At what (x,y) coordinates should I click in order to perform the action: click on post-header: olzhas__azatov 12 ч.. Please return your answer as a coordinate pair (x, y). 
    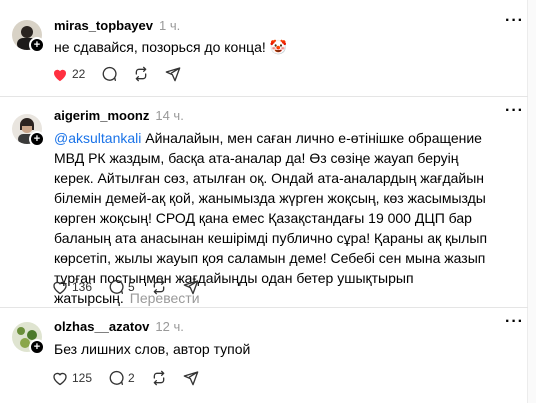
    Looking at the image, I should click on (119, 326).